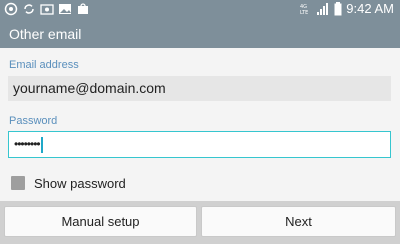 This screenshot has height=244, width=400. I want to click on email-label: Email address, so click(44, 65).